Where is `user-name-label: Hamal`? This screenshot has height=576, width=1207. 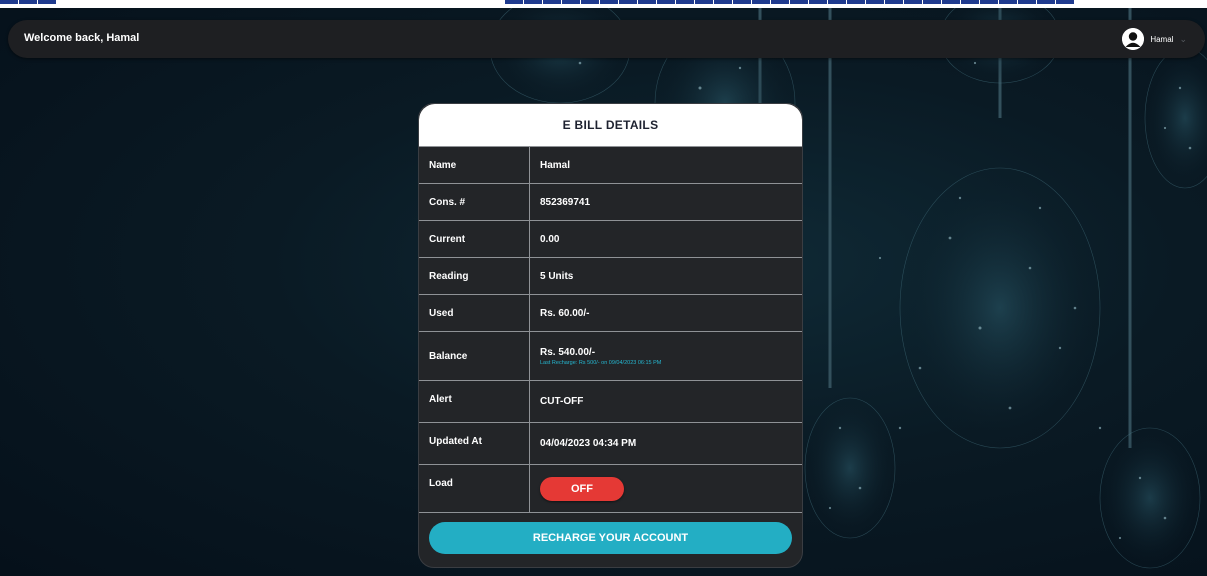 user-name-label: Hamal is located at coordinates (1161, 39).